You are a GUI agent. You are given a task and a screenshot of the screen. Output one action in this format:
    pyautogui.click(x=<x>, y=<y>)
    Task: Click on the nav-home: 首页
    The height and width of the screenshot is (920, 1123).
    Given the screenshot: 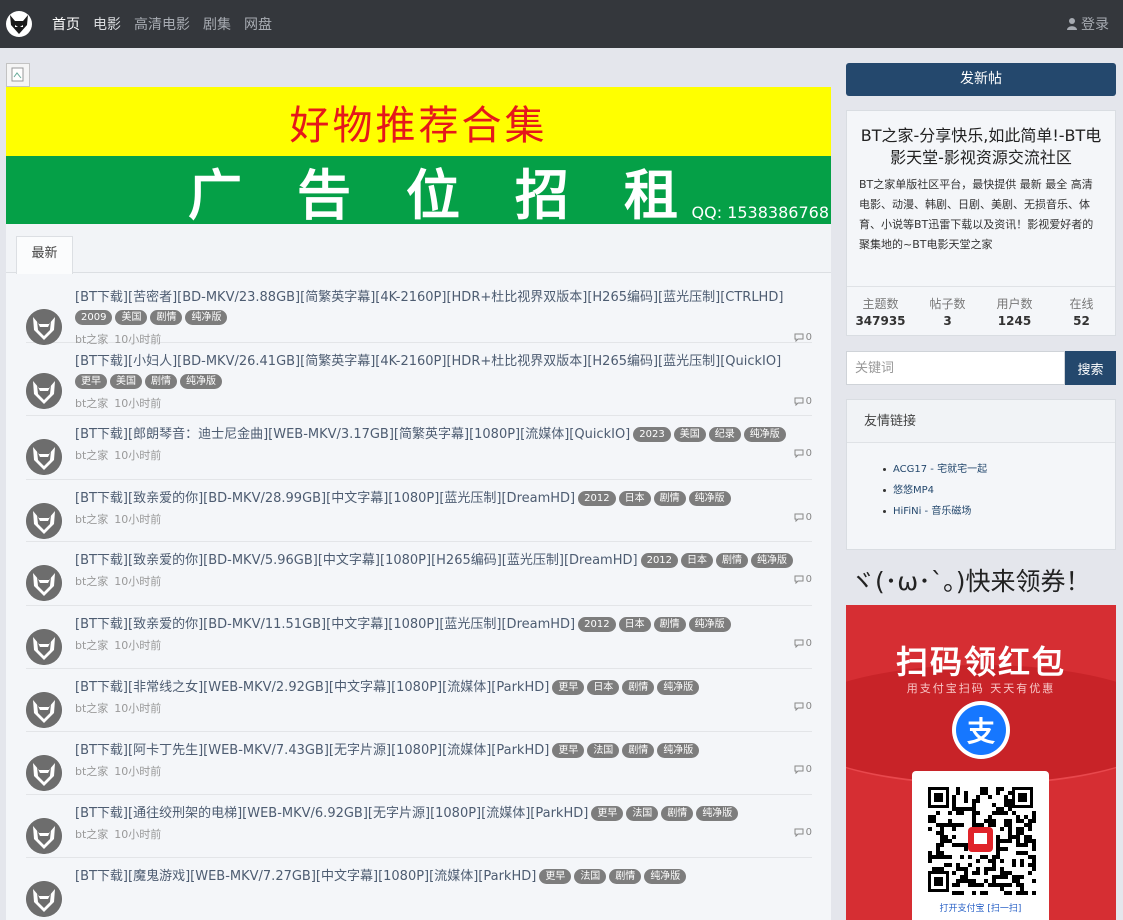 What is the action you would take?
    pyautogui.click(x=66, y=24)
    